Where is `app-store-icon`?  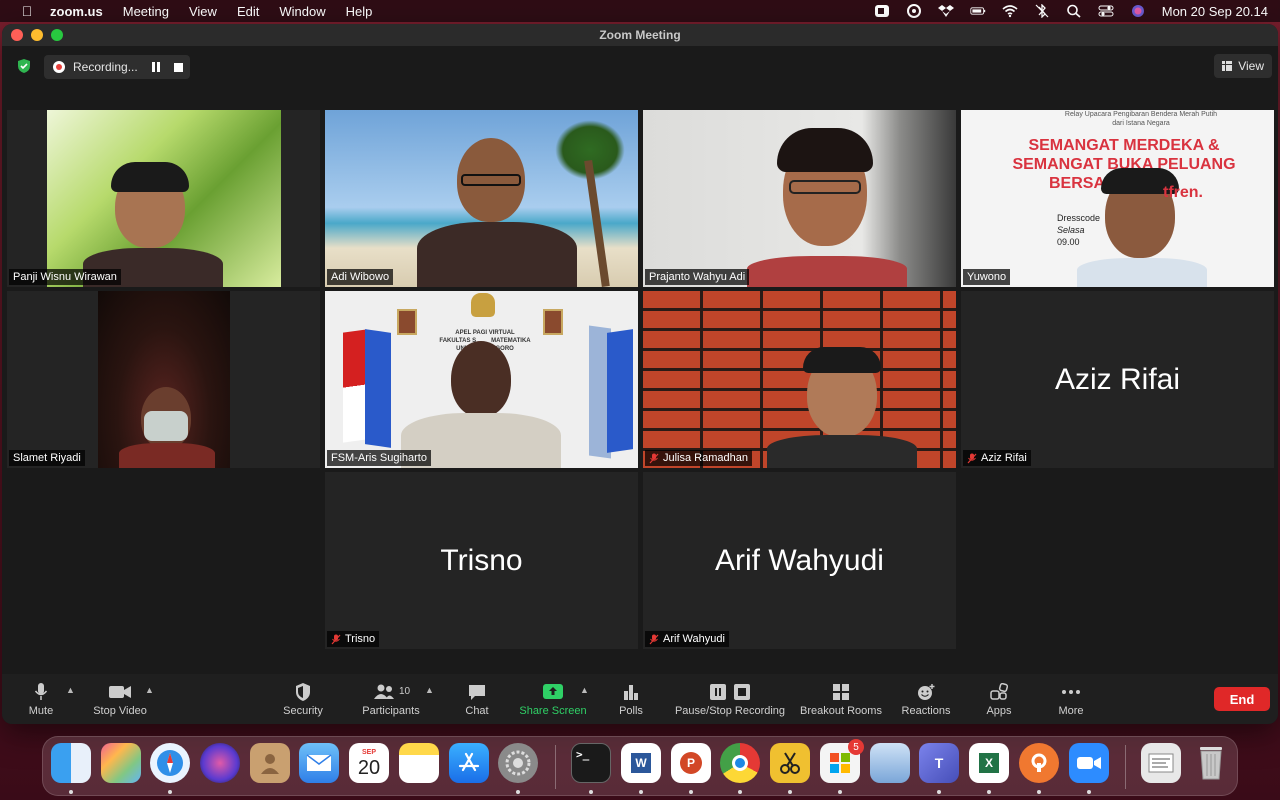
app-store-icon is located at coordinates (469, 763).